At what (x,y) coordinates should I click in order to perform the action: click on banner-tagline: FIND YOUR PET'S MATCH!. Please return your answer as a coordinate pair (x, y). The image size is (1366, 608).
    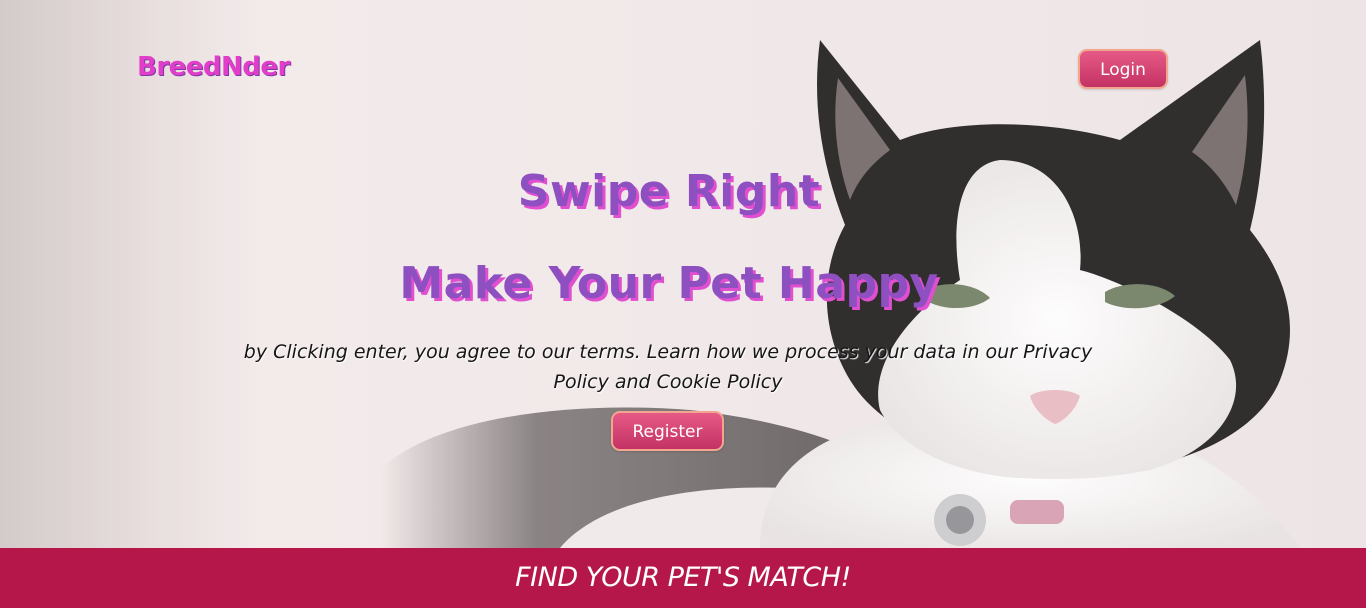
    Looking at the image, I should click on (683, 577).